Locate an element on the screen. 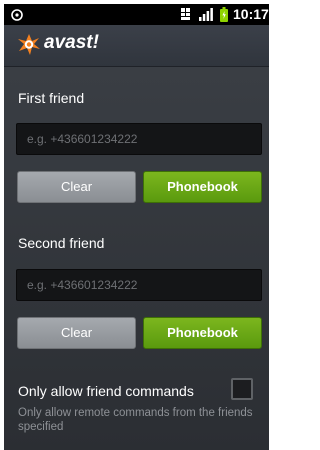 The image size is (320, 450). app-title: avast! is located at coordinates (71, 42).